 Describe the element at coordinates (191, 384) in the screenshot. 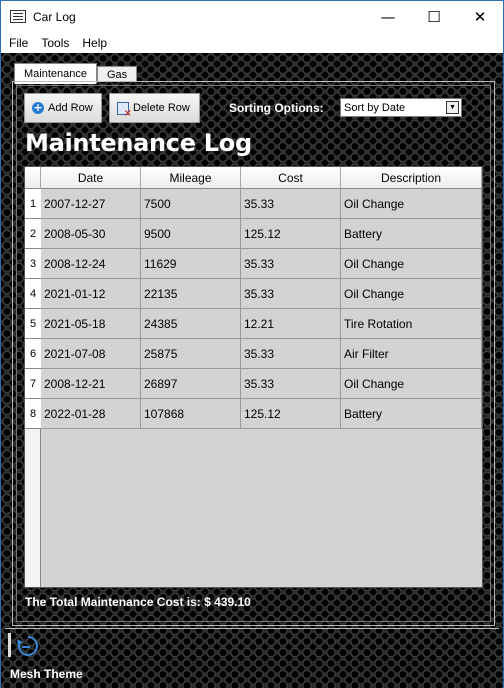

I see `cell-mileage: 26897` at that location.